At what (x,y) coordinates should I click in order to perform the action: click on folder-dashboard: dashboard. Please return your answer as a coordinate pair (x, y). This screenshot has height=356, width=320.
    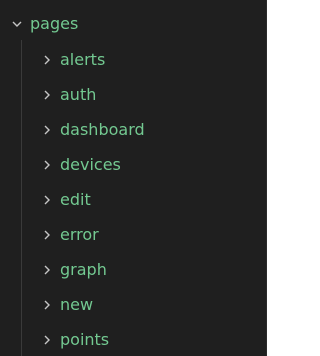
    Looking at the image, I should click on (133, 130).